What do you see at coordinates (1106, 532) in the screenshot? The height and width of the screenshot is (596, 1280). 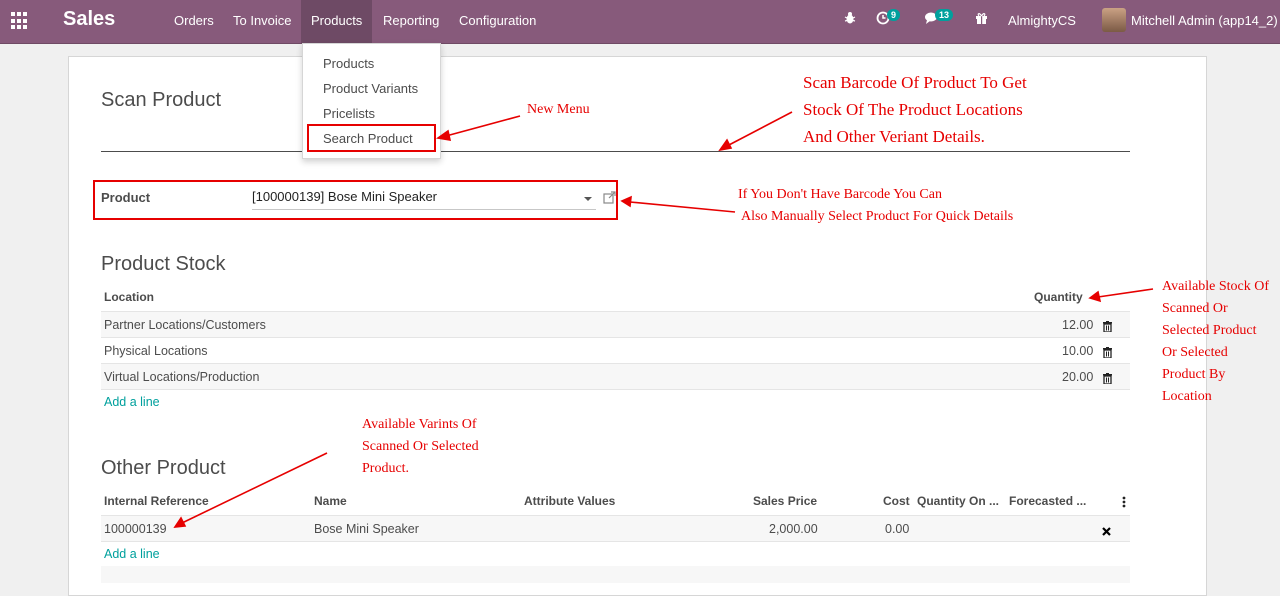 I see `close-icon` at bounding box center [1106, 532].